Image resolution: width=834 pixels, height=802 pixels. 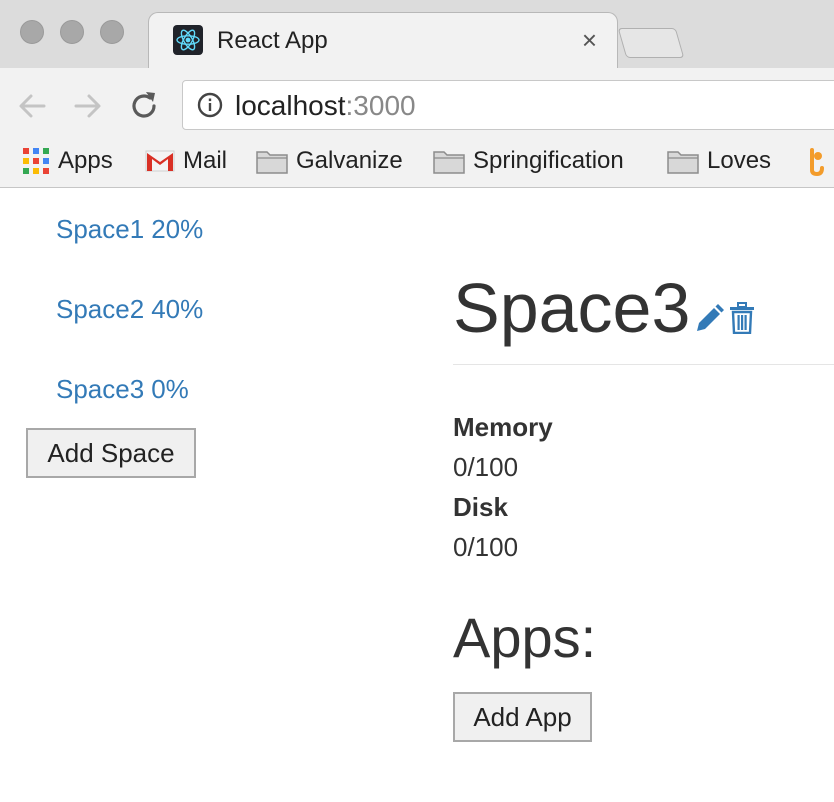 I want to click on title-actions, so click(x=725, y=318).